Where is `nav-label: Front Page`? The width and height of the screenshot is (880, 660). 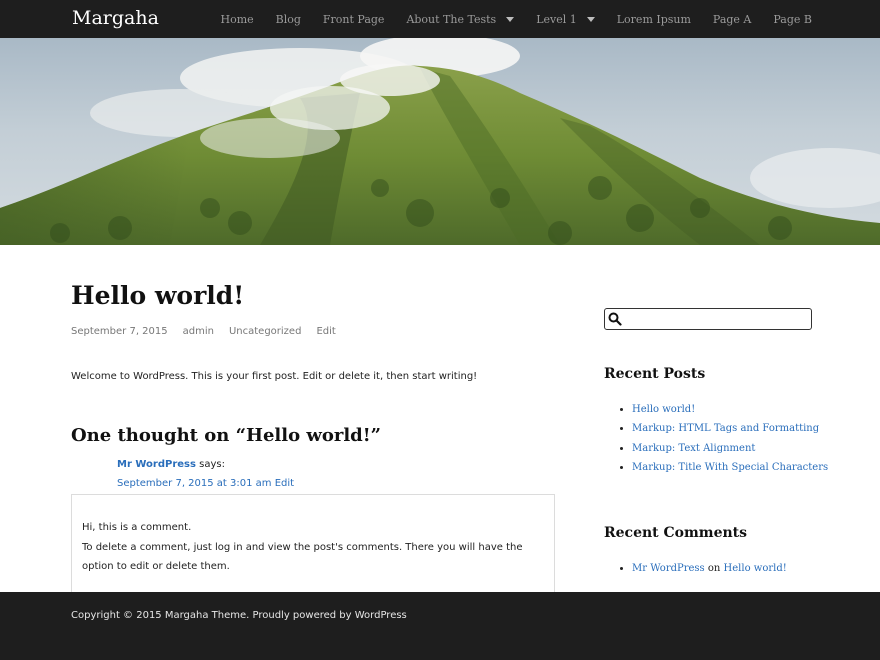 nav-label: Front Page is located at coordinates (353, 19).